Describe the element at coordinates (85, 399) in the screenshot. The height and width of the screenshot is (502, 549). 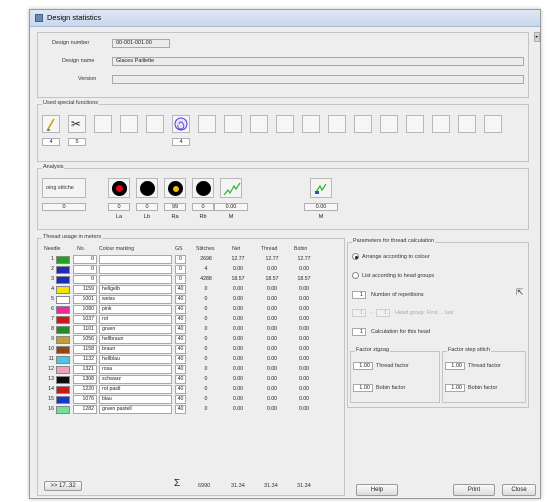
I see `thread-number-field: 1076` at that location.